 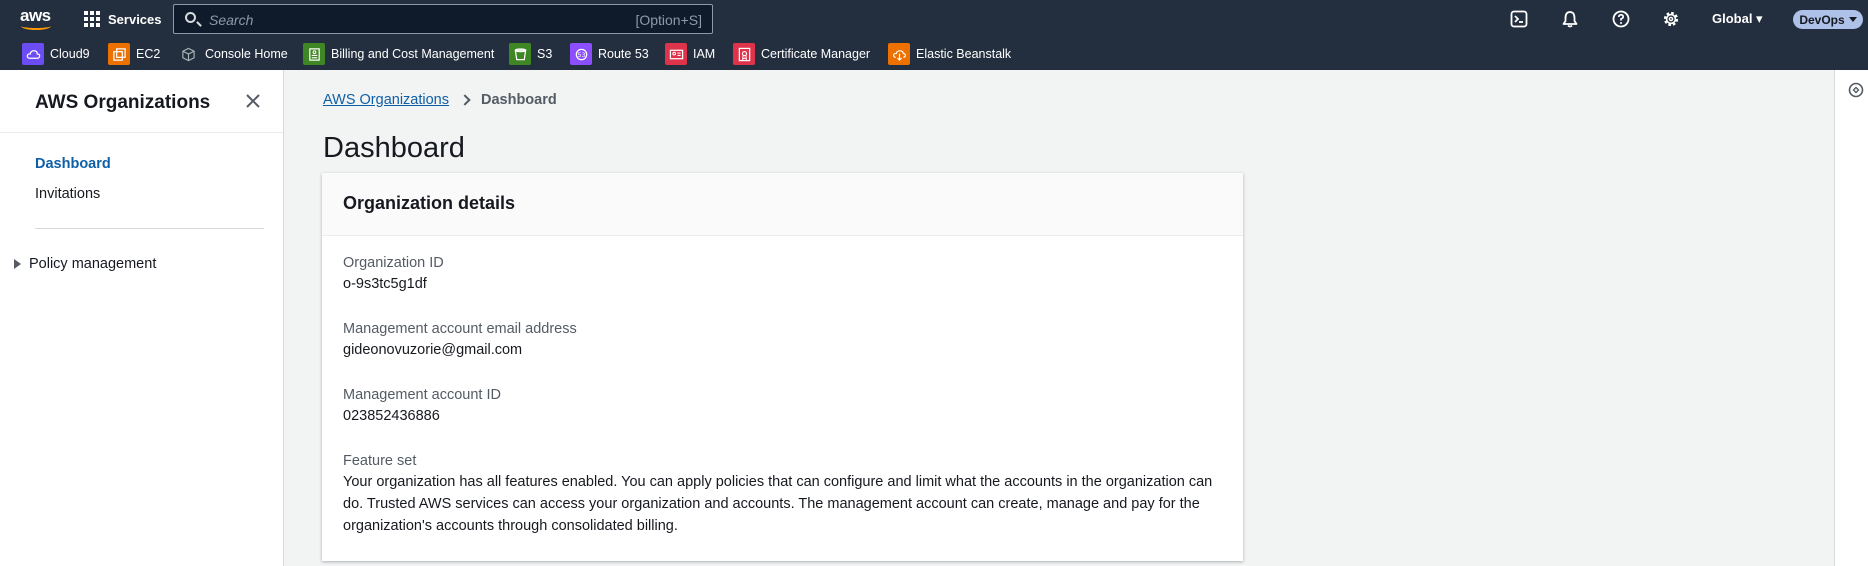 What do you see at coordinates (119, 54) in the screenshot?
I see `ec2-icon` at bounding box center [119, 54].